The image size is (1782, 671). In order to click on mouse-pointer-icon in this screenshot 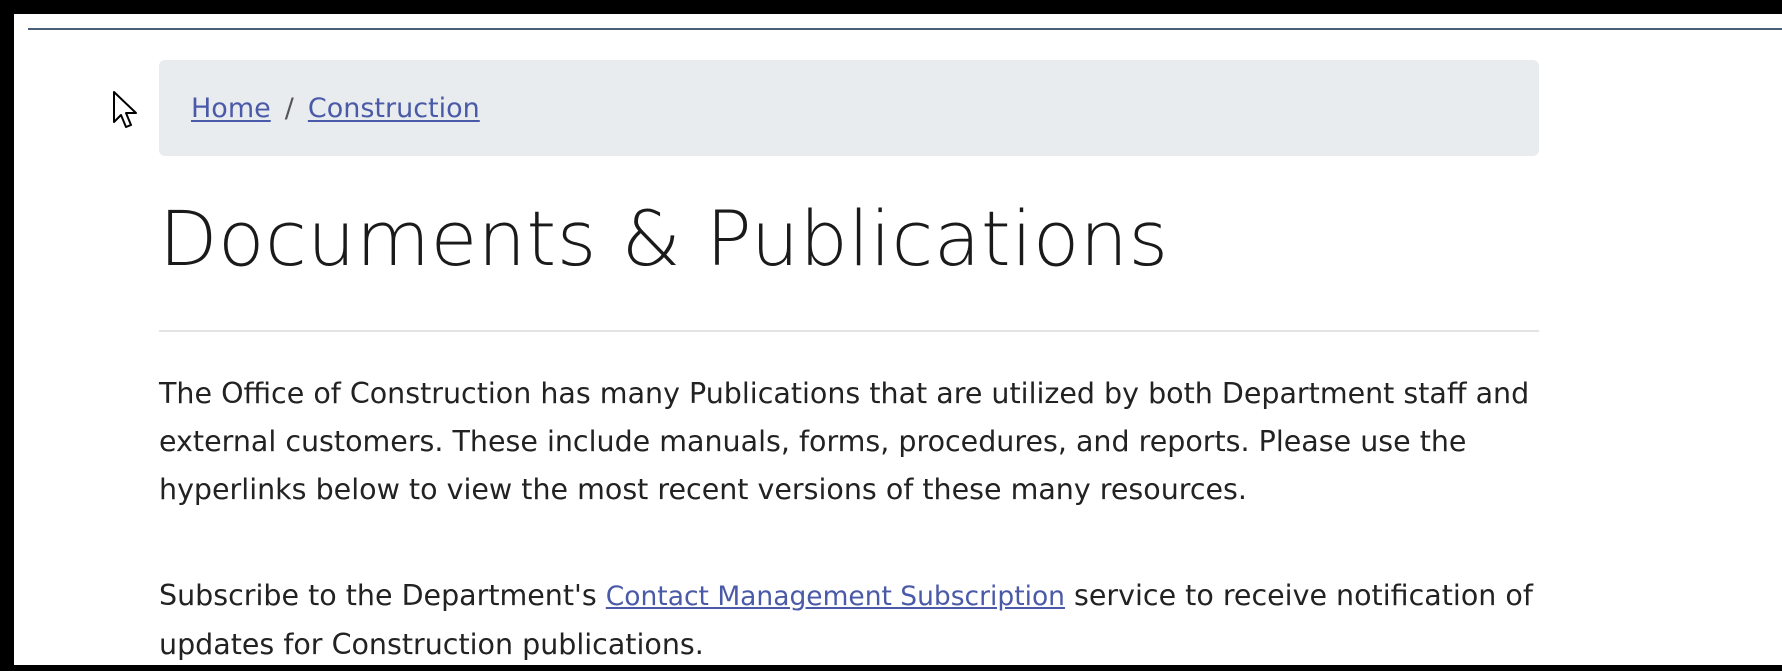, I will do `click(125, 109)`.